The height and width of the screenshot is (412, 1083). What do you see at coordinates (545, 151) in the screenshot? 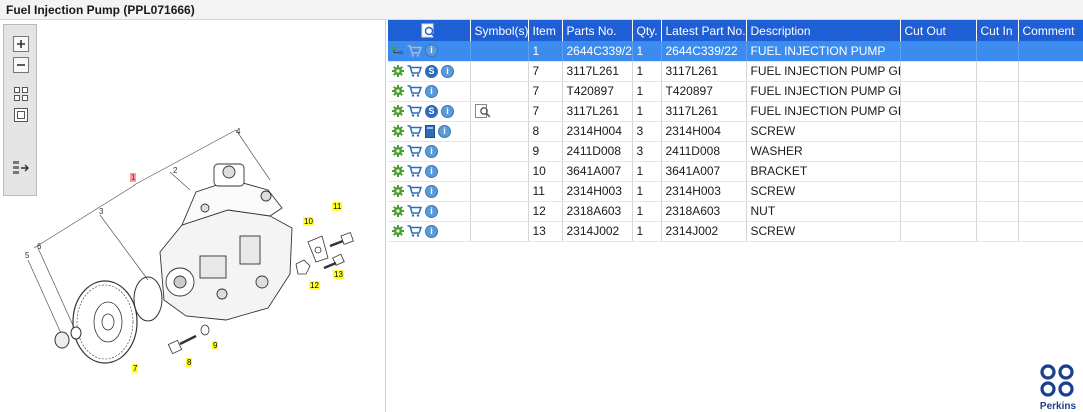
I see `item-cell: 9` at bounding box center [545, 151].